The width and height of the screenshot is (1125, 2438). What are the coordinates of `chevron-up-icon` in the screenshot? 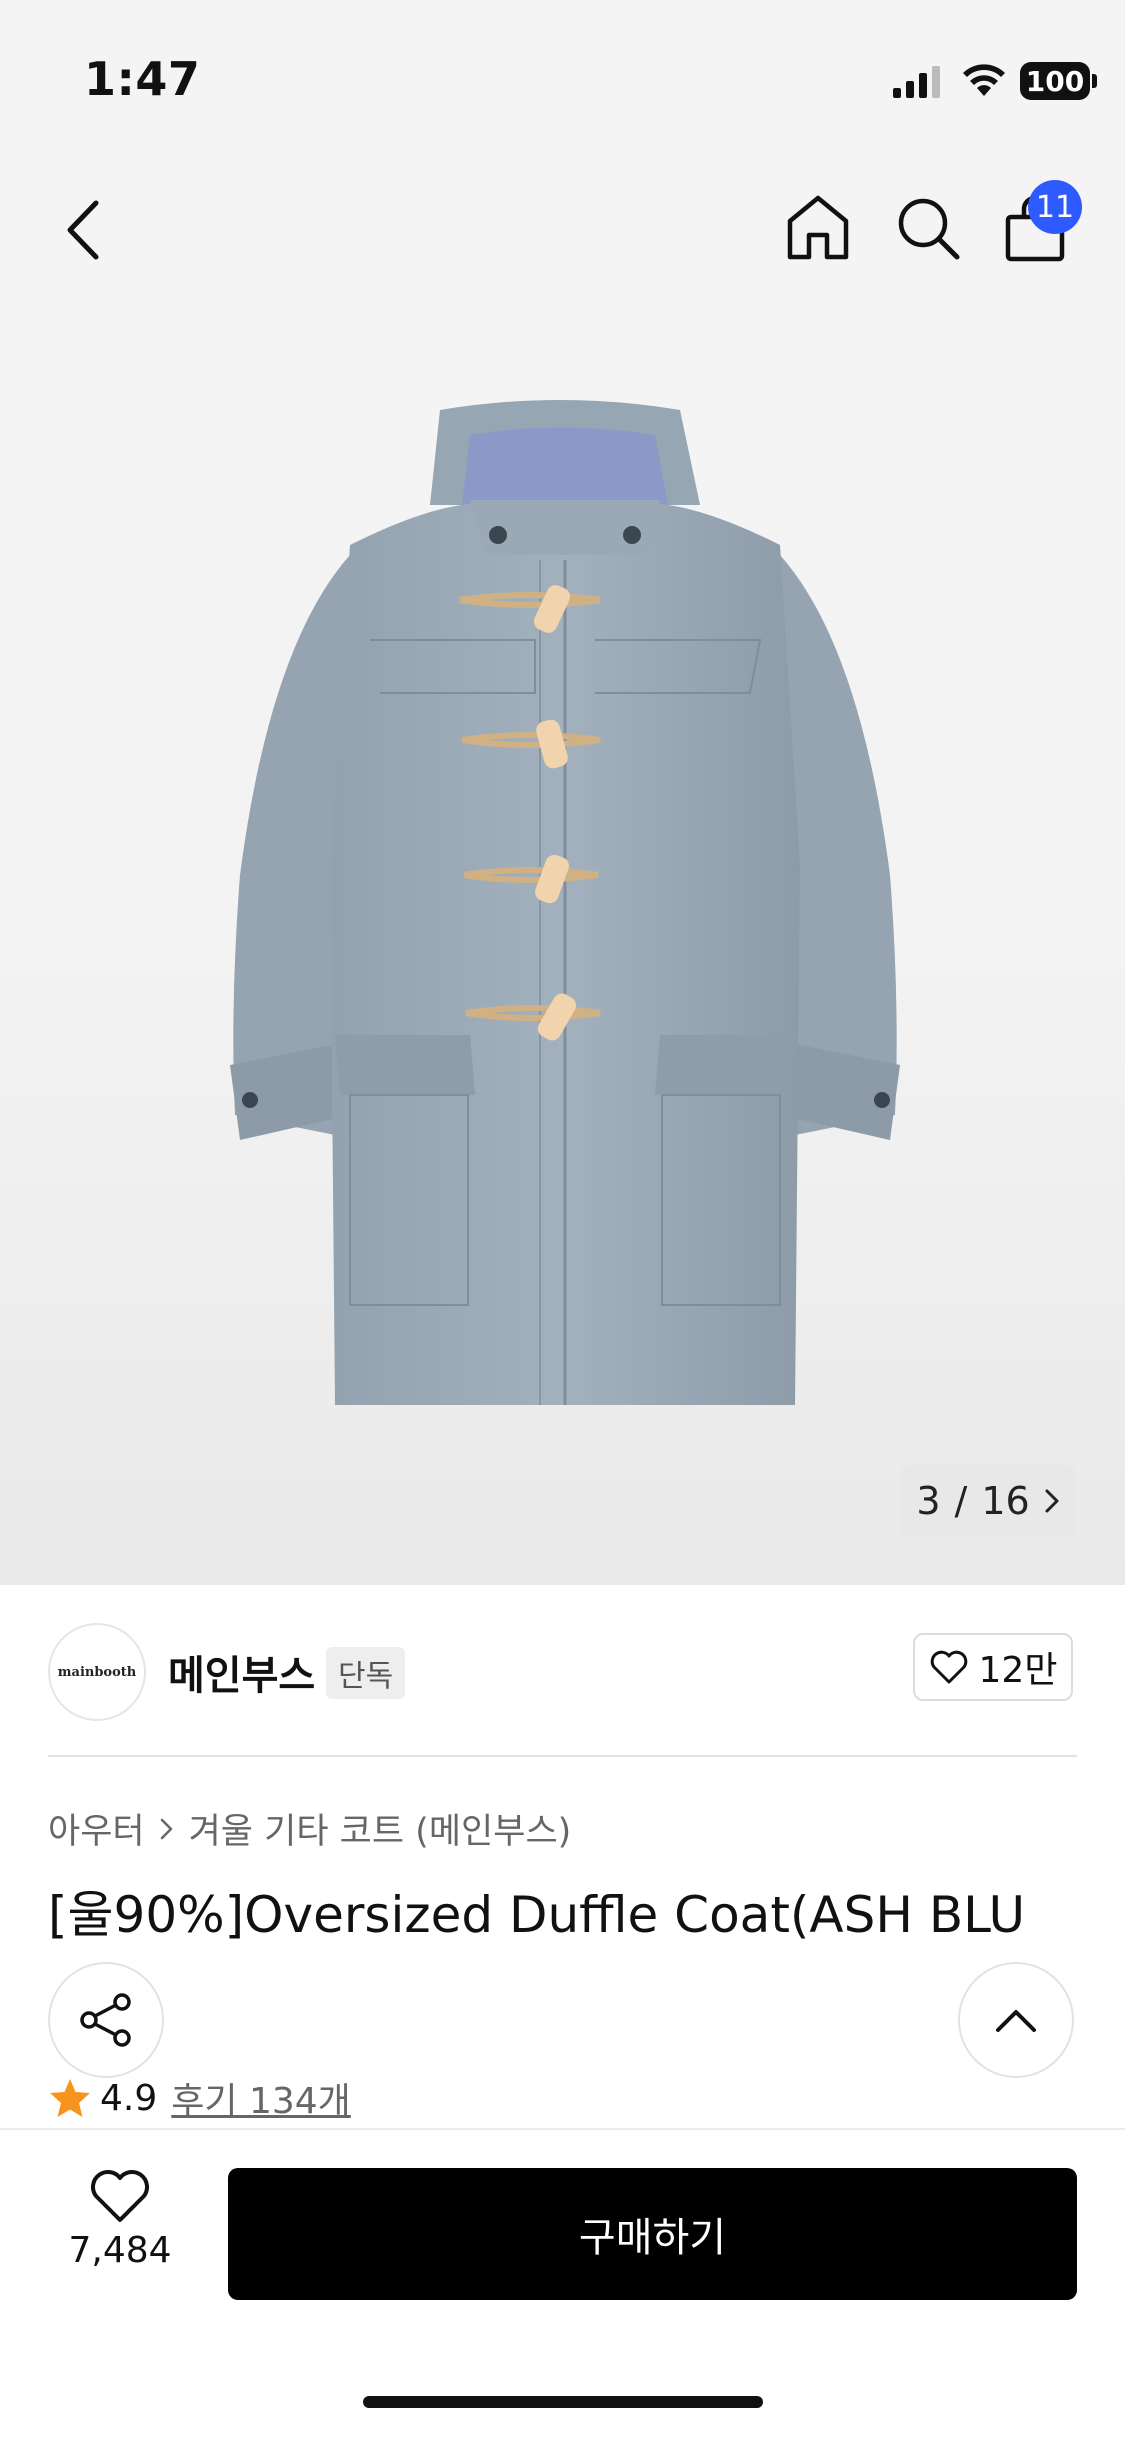 It's located at (1016, 2021).